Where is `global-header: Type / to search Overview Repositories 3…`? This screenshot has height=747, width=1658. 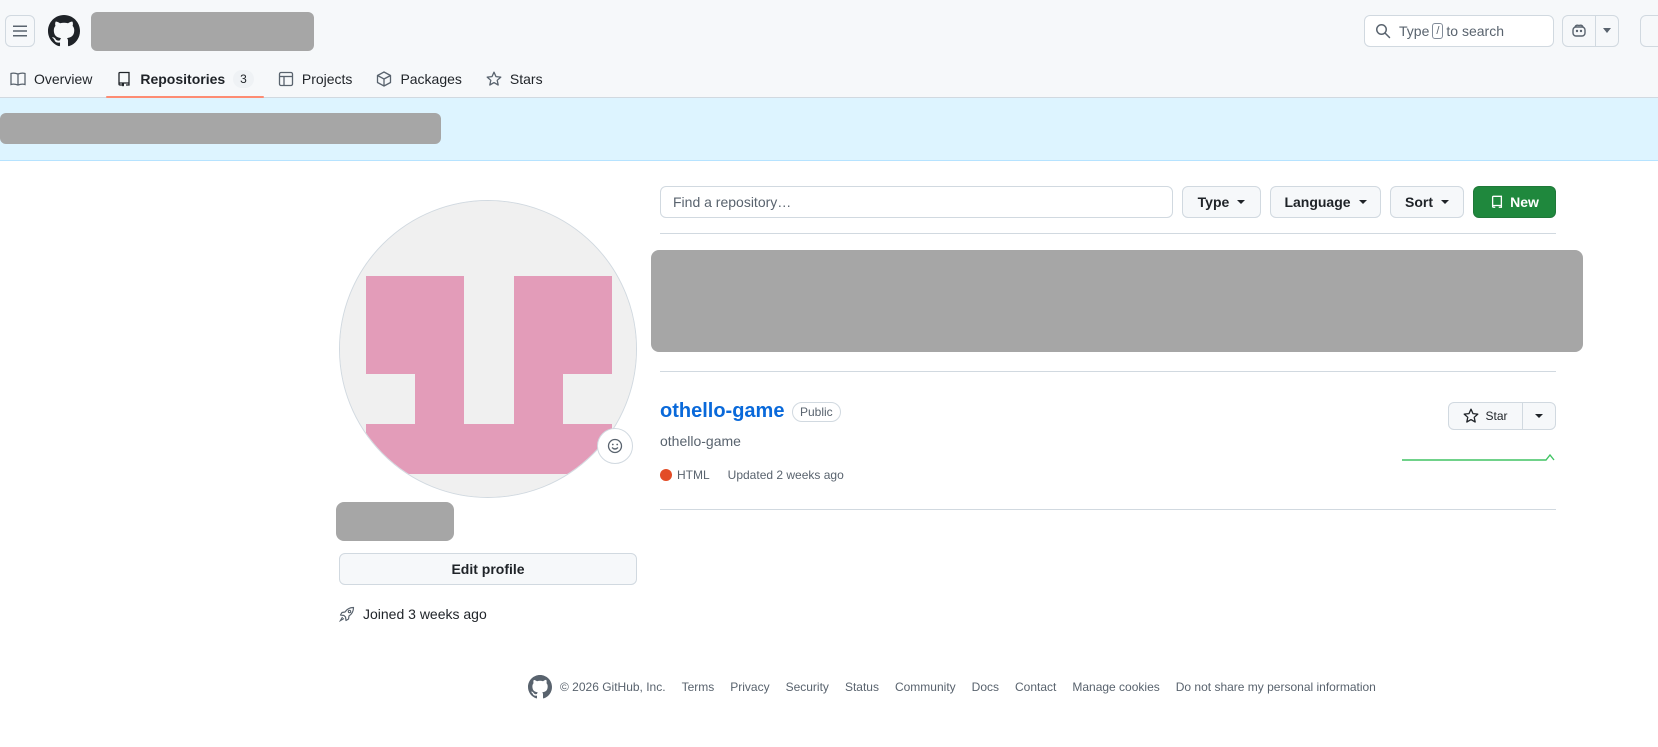 global-header: Type / to search Overview Repositories 3… is located at coordinates (829, 49).